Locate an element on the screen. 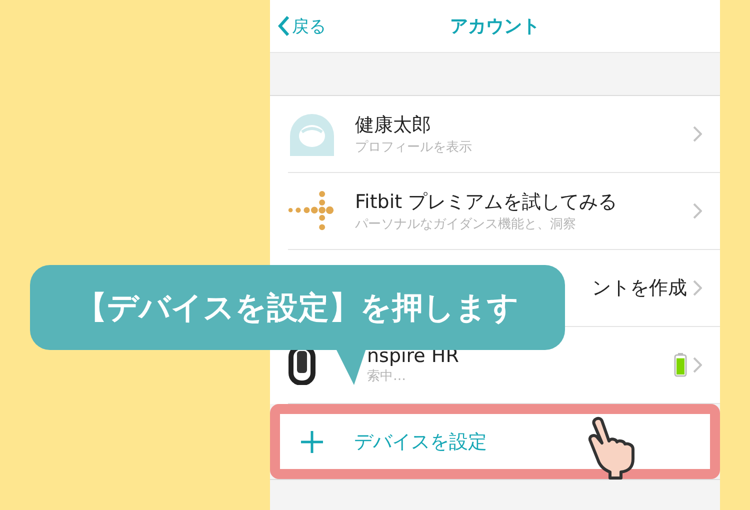  row-title: 健康太郎 is located at coordinates (393, 125).